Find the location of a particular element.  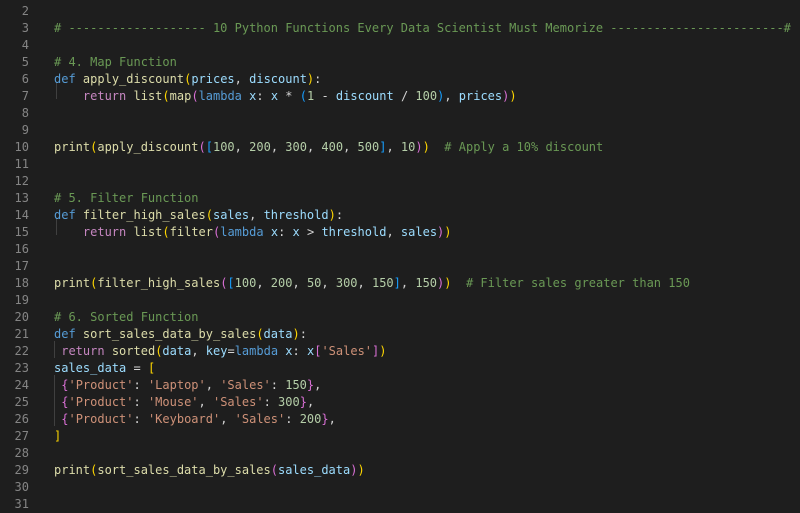

line-number: 2 is located at coordinates (25, 11).